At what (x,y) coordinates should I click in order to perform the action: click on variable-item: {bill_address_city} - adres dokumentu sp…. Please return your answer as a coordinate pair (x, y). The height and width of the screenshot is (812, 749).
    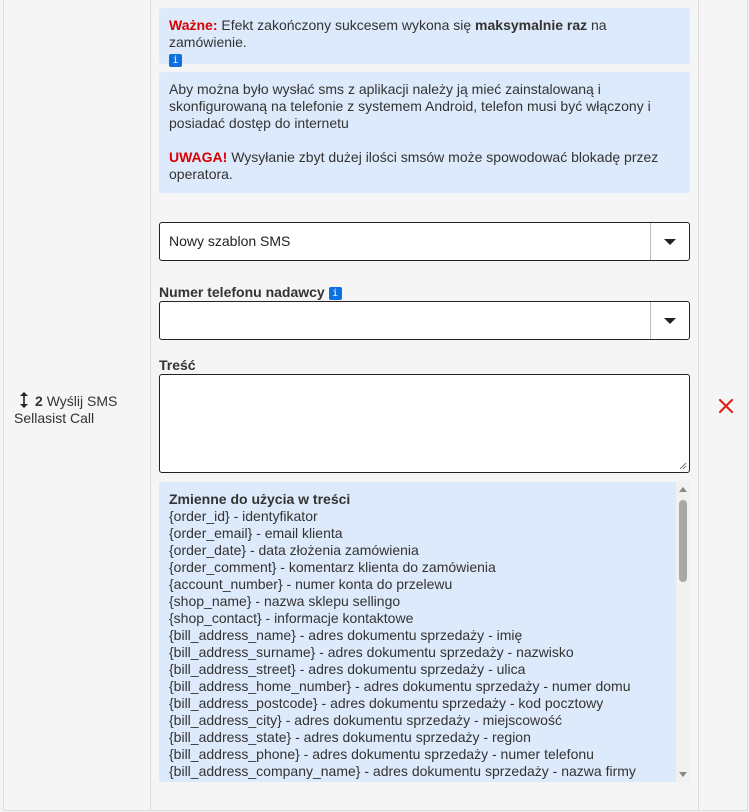
    Looking at the image, I should click on (365, 720).